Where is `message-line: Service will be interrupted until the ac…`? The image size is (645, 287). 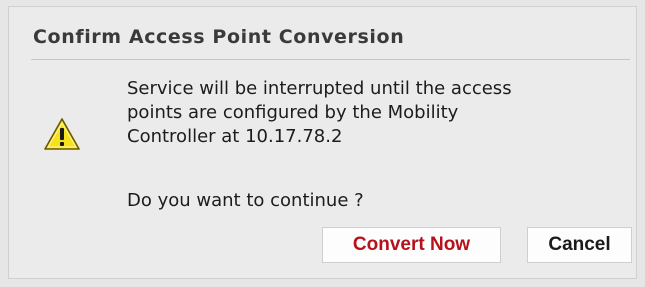
message-line: Service will be interrupted until the ac… is located at coordinates (319, 88).